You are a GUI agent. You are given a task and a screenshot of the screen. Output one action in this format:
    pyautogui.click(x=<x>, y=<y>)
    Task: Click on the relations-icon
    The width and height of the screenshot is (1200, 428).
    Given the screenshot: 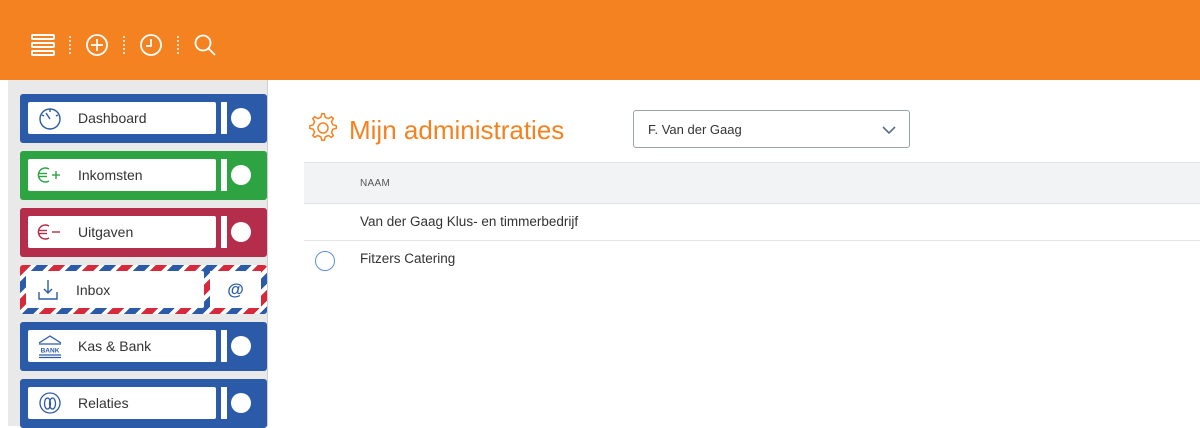 What is the action you would take?
    pyautogui.click(x=50, y=403)
    